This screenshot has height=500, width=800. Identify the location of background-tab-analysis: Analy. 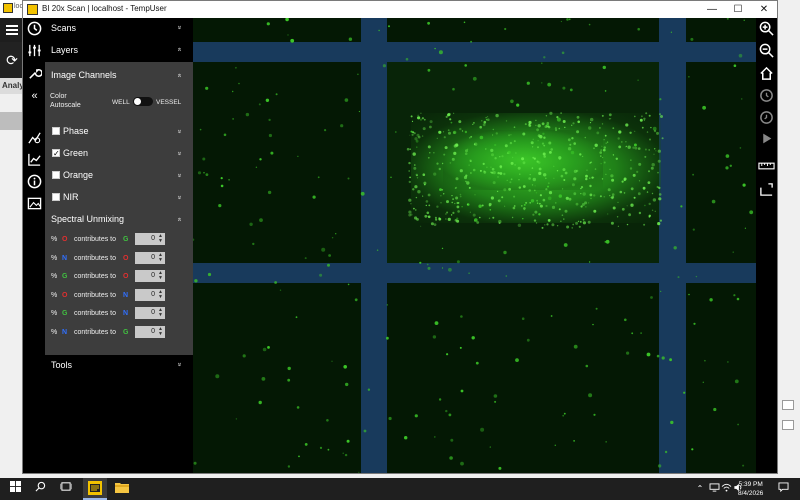
(12, 86).